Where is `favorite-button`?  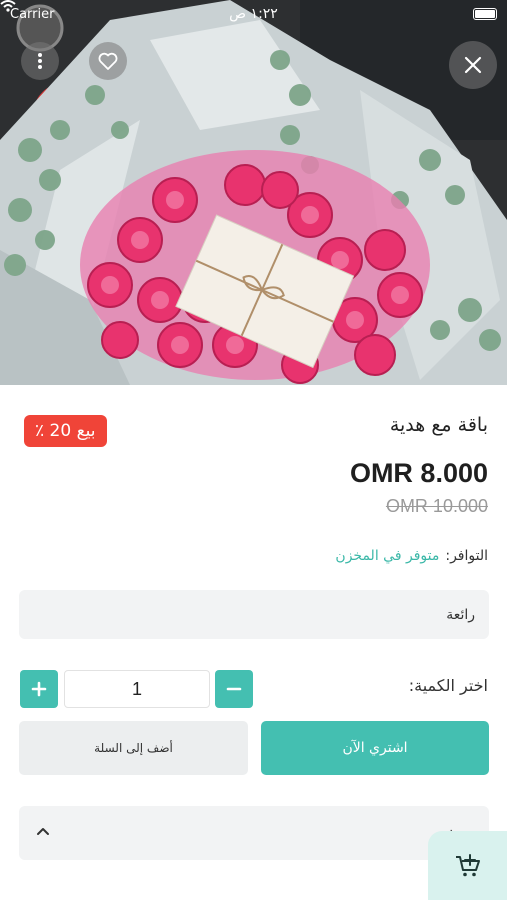 favorite-button is located at coordinates (108, 61).